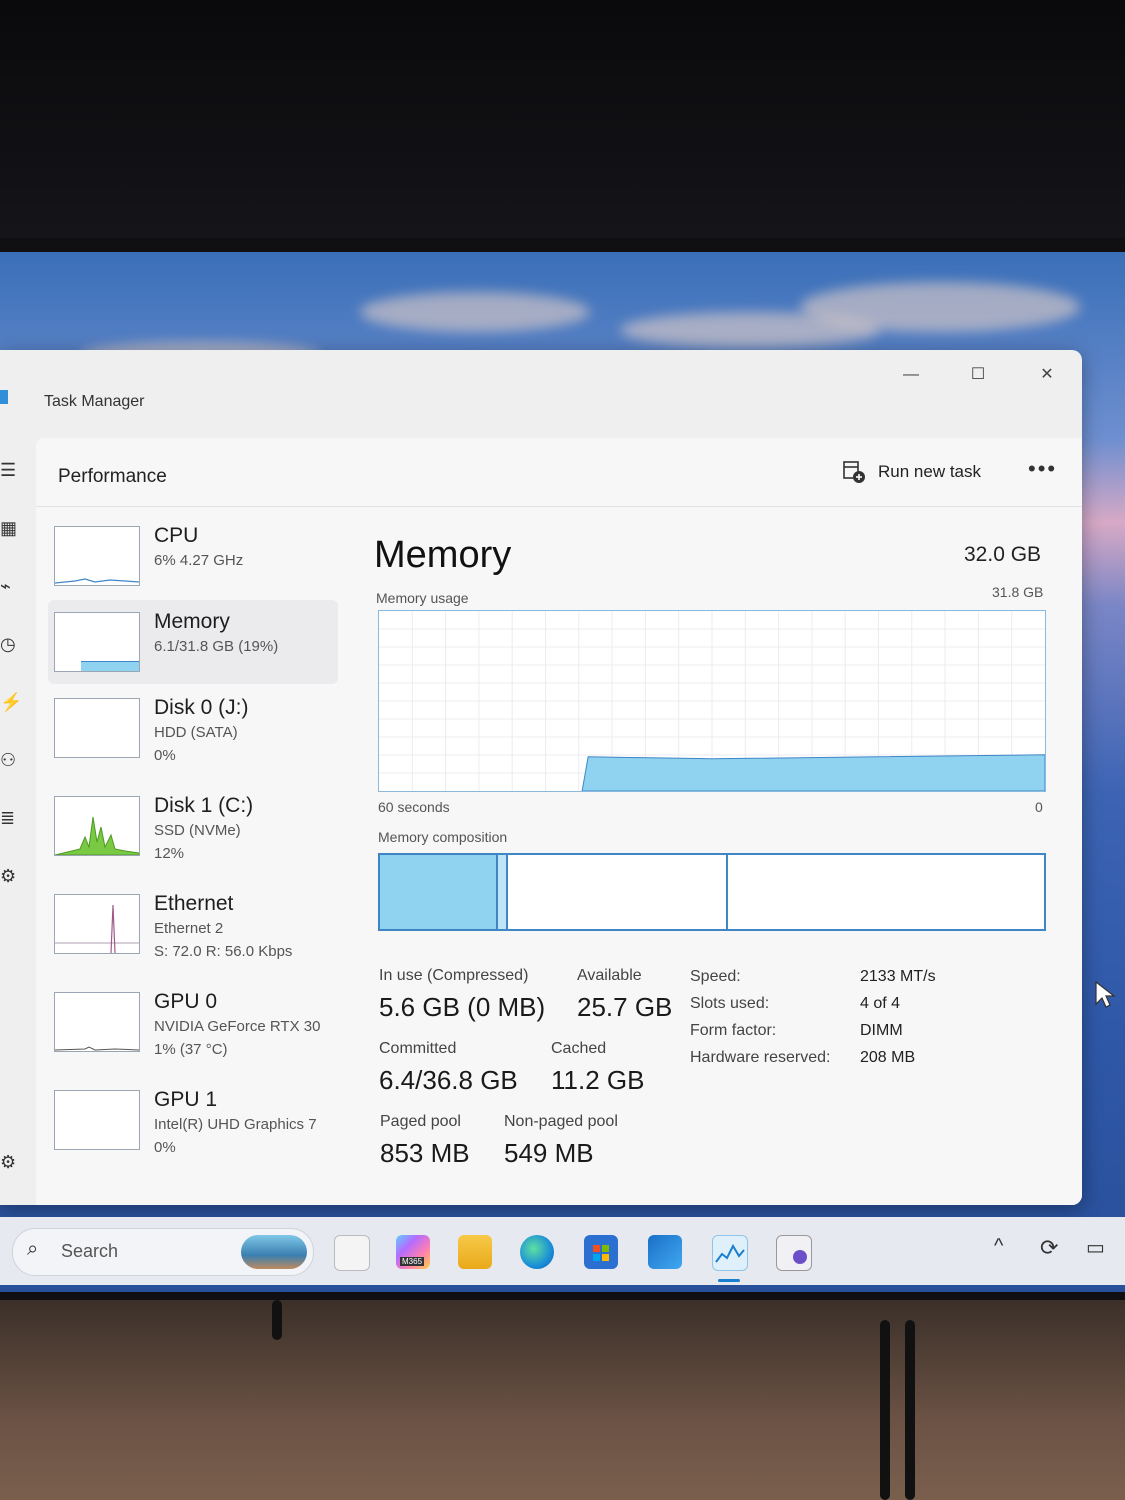  Describe the element at coordinates (978, 375) in the screenshot. I see `maximize-button: ☐` at that location.